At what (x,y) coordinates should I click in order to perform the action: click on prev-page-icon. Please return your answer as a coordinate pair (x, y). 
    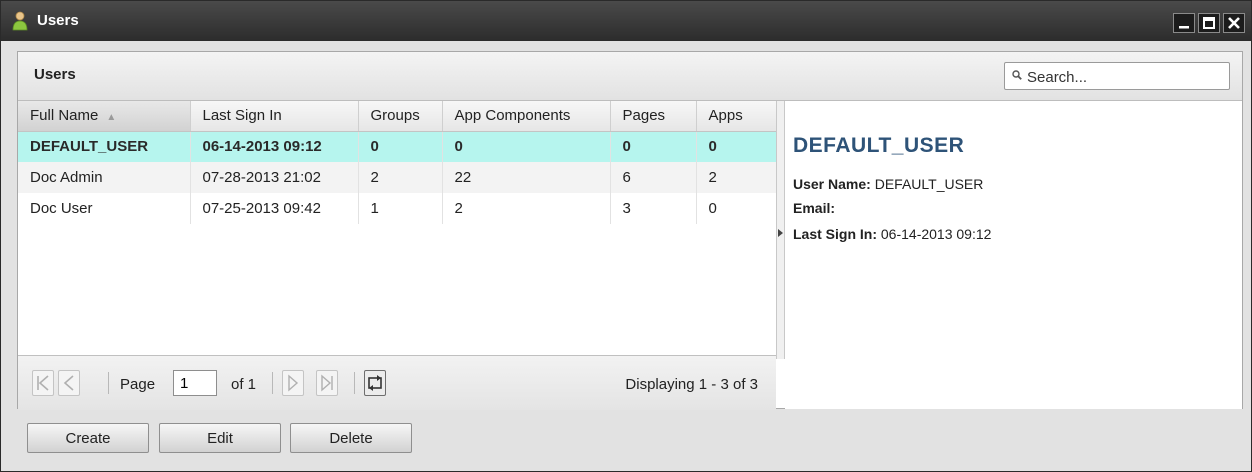
    Looking at the image, I should click on (68, 383).